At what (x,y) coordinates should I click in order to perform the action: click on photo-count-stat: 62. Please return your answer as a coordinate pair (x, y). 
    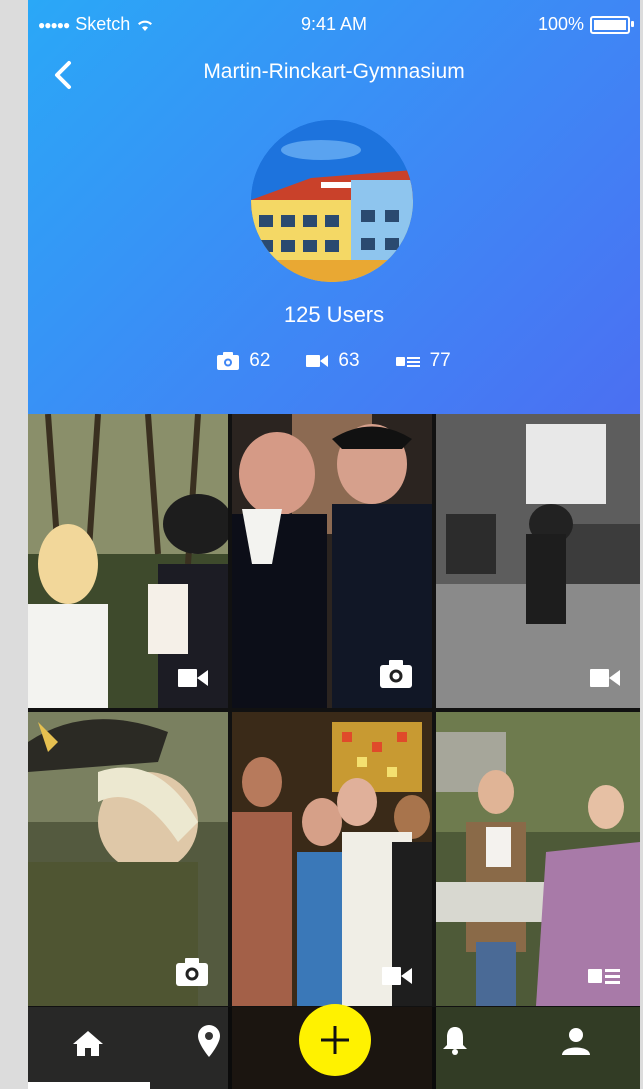
    Looking at the image, I should click on (243, 361).